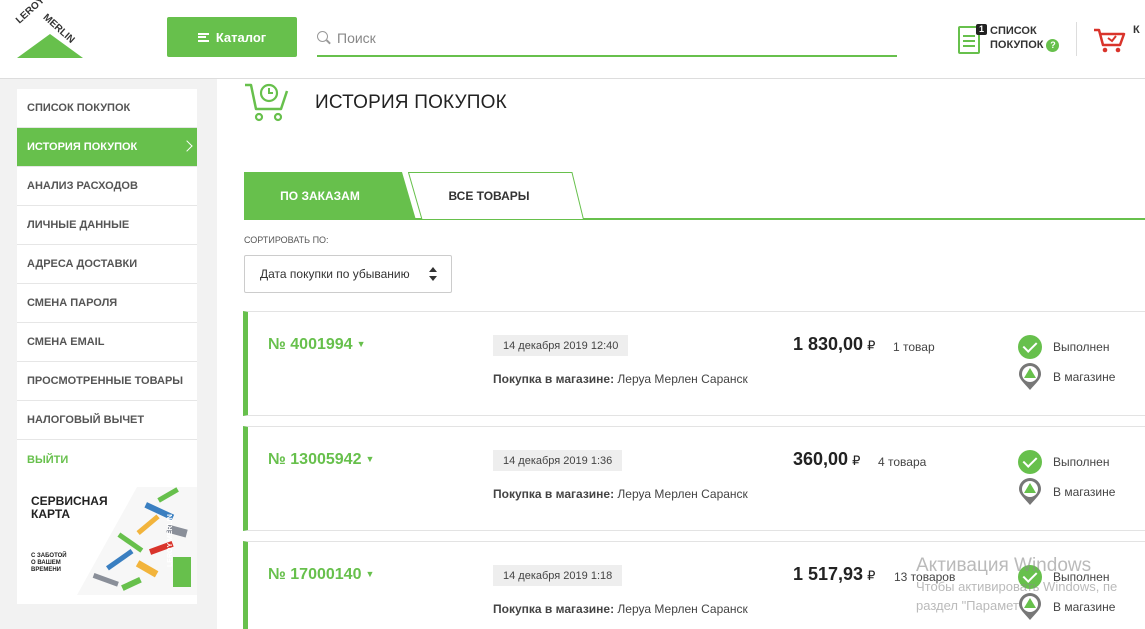 Image resolution: width=1145 pixels, height=629 pixels. What do you see at coordinates (203, 37) in the screenshot?
I see `menu-icon` at bounding box center [203, 37].